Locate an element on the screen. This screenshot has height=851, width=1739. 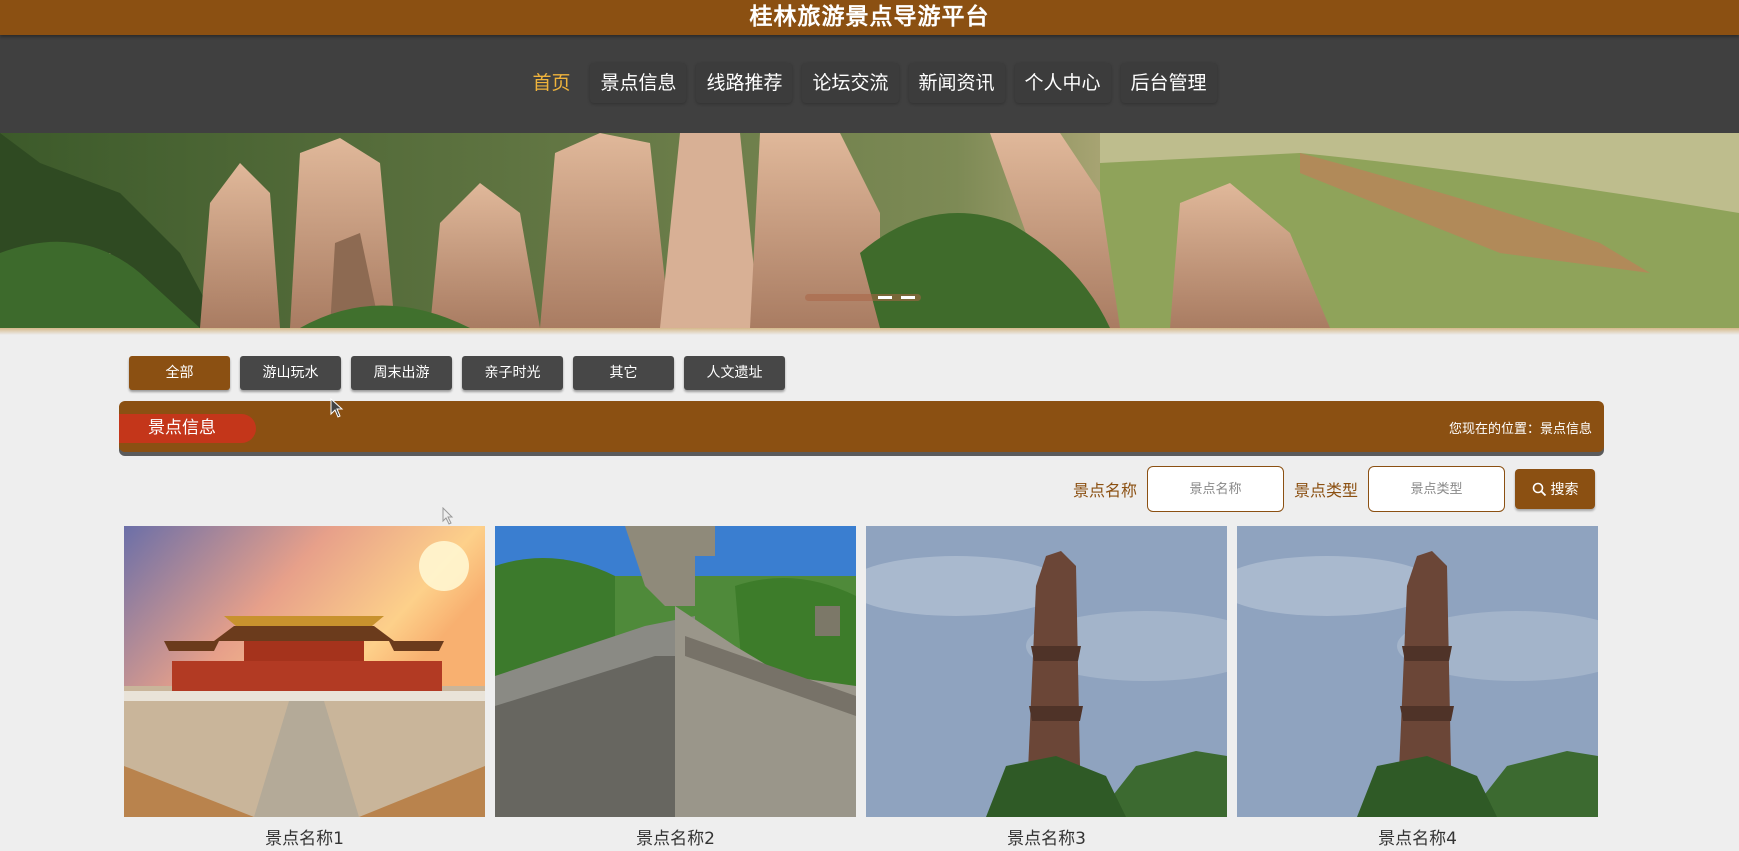
breadcrumb: 您现在的位置：景点信息 is located at coordinates (1520, 429).